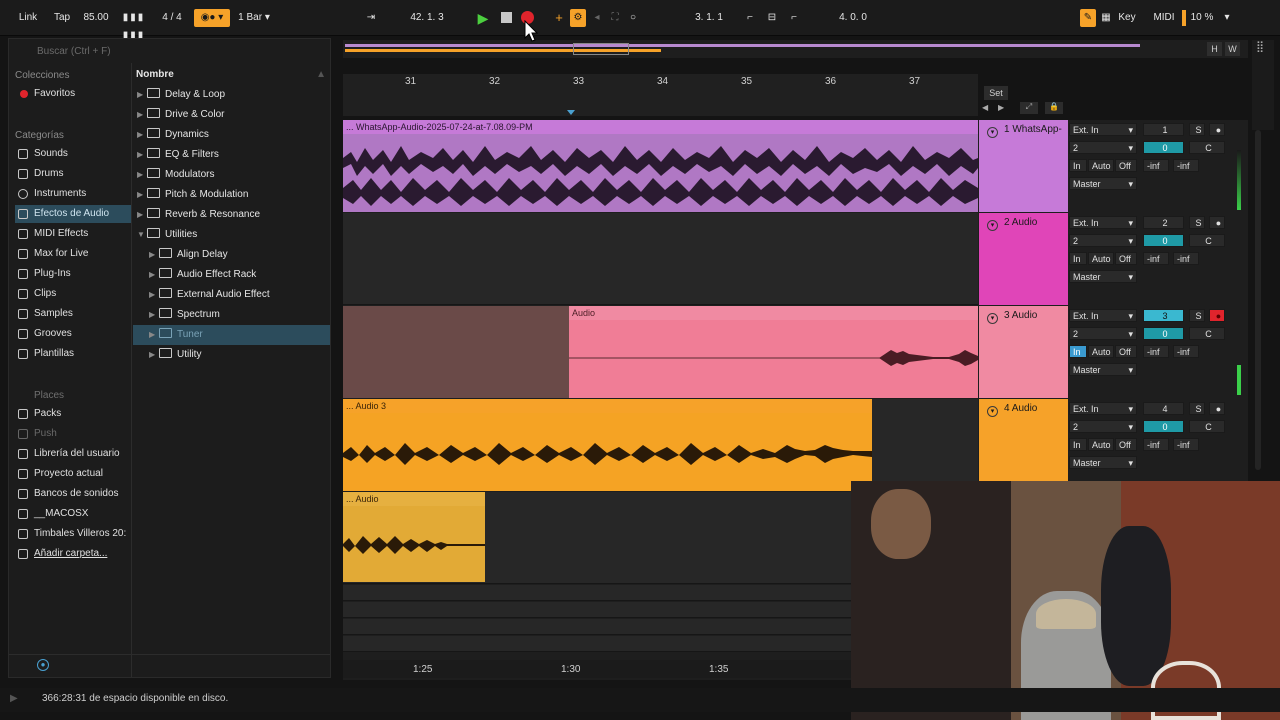 The height and width of the screenshot is (720, 1280). I want to click on expand-arrow-icon: ▶, so click(16, 699).